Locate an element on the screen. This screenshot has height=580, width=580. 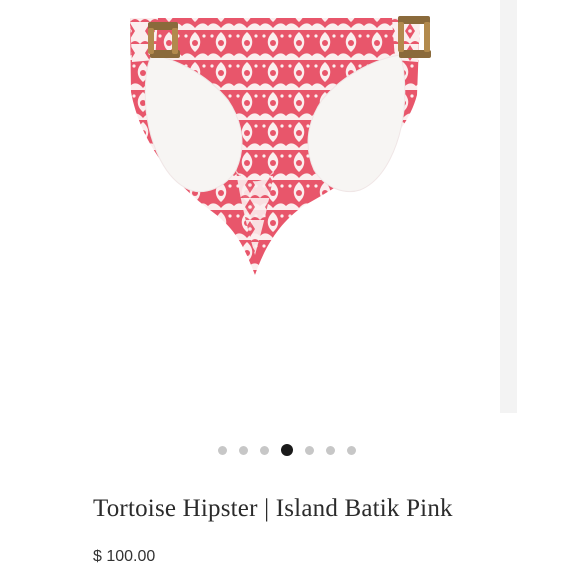
carousel-dots is located at coordinates (290, 450).